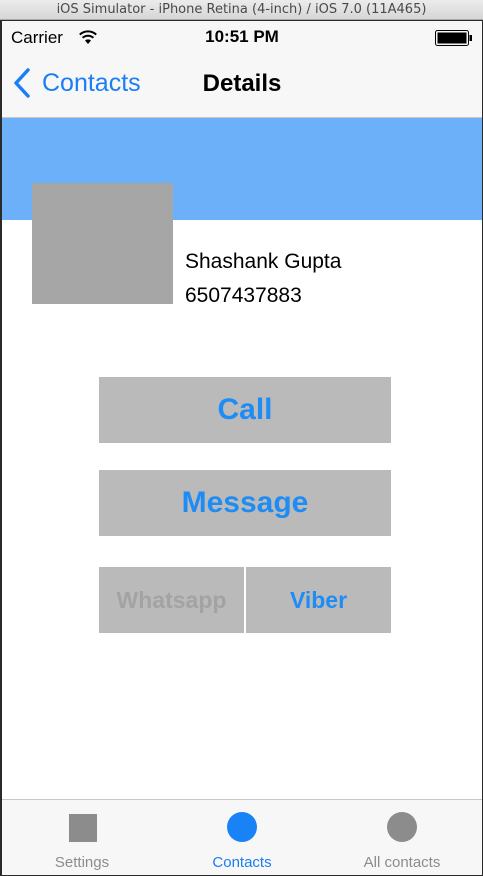 The image size is (483, 876). What do you see at coordinates (245, 410) in the screenshot?
I see `call-button: Call` at bounding box center [245, 410].